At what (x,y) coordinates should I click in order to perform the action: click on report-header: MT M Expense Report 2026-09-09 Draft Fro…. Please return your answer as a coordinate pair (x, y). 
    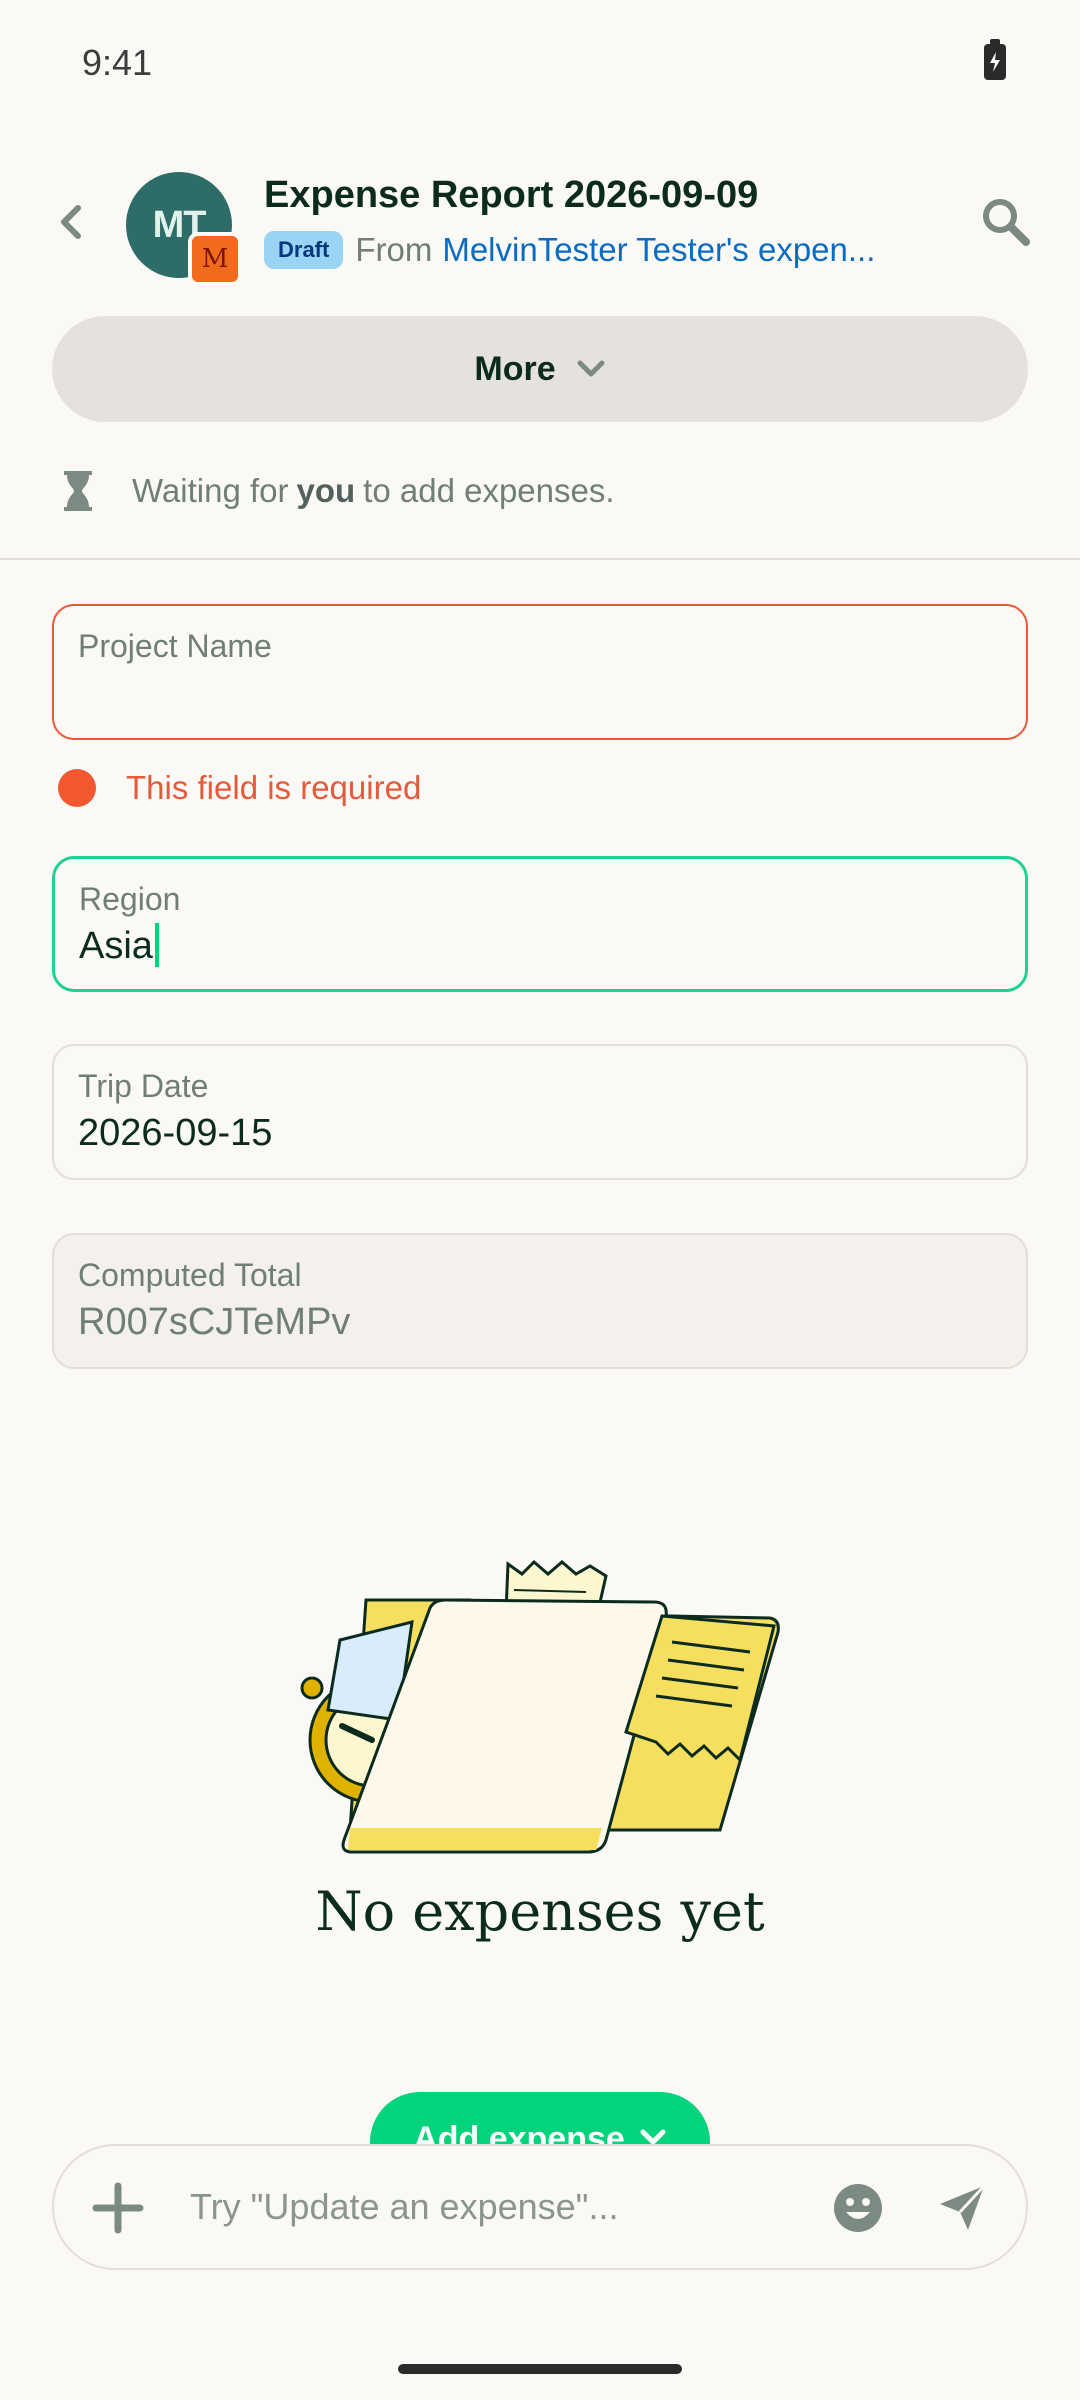
    Looking at the image, I should click on (540, 225).